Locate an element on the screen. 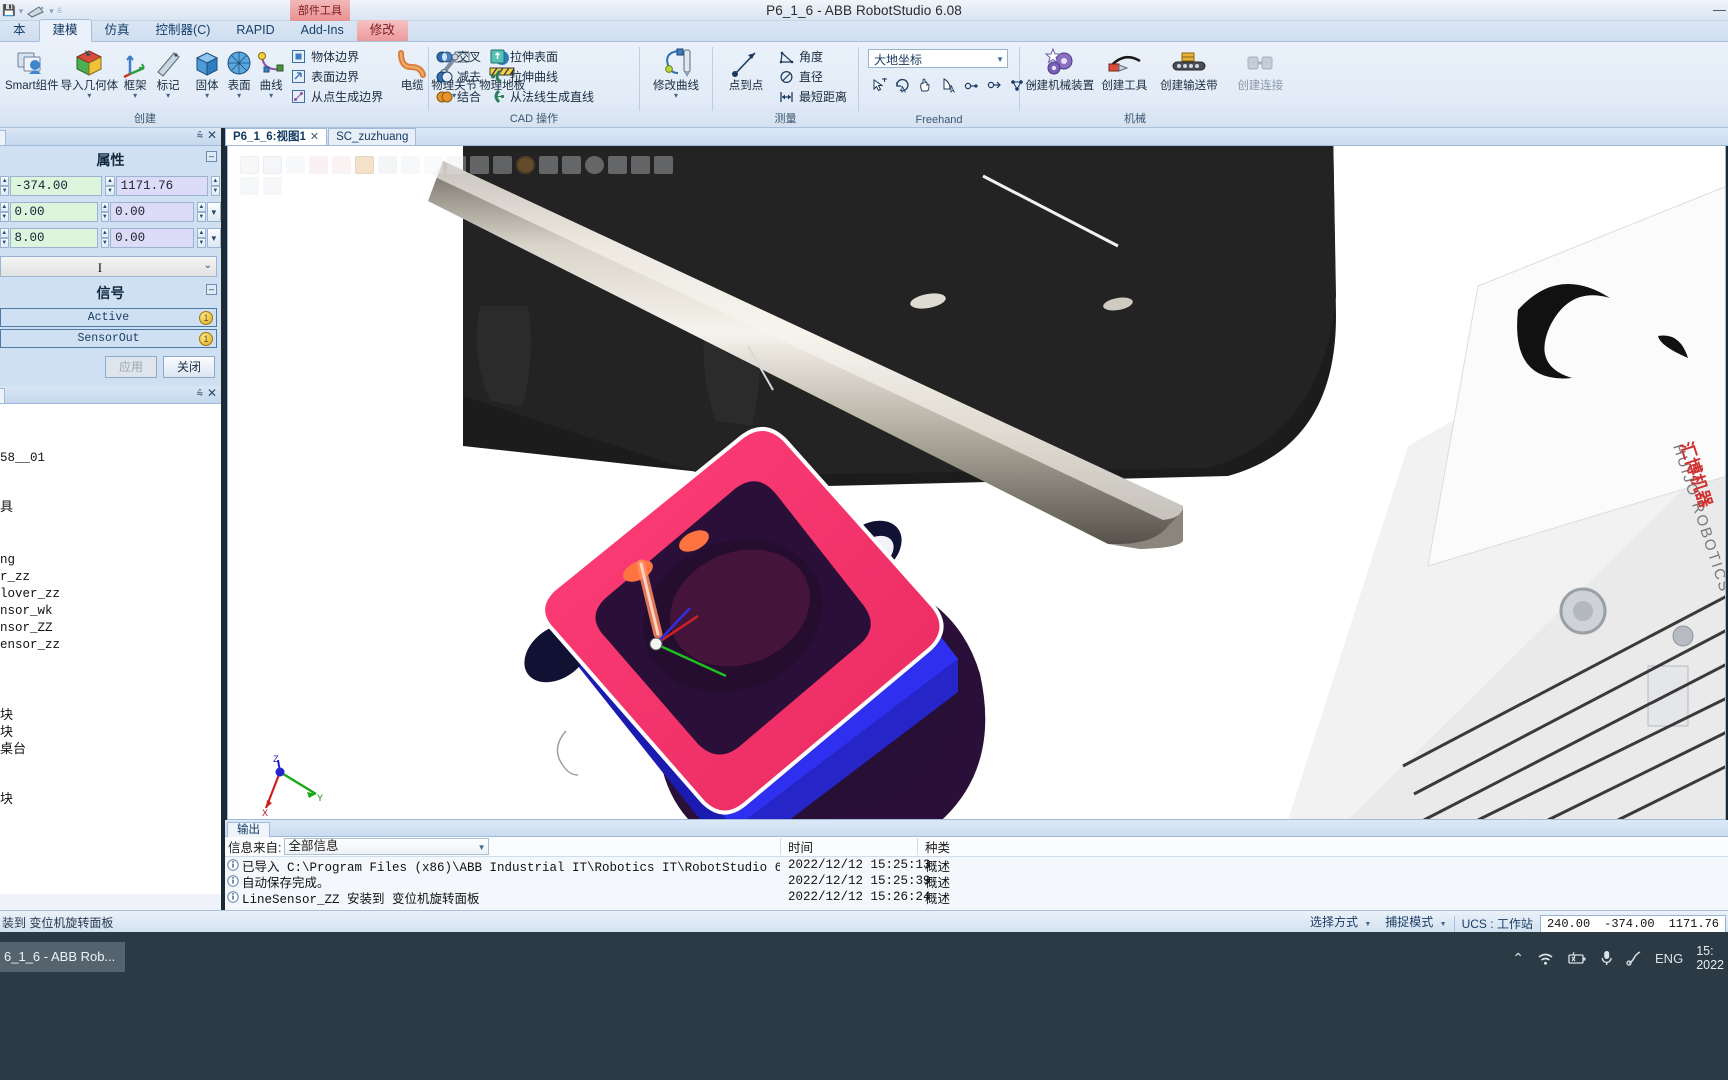  move-tool-icon is located at coordinates (879, 85).